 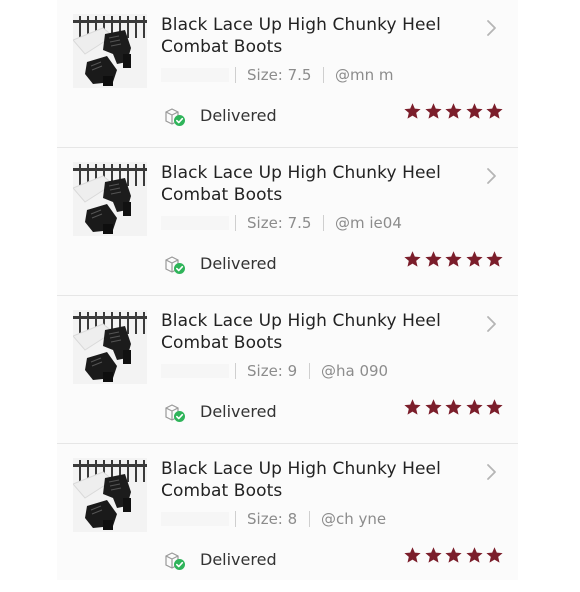 I want to click on order-meta: Size: 9 @ha 090, so click(x=331, y=371).